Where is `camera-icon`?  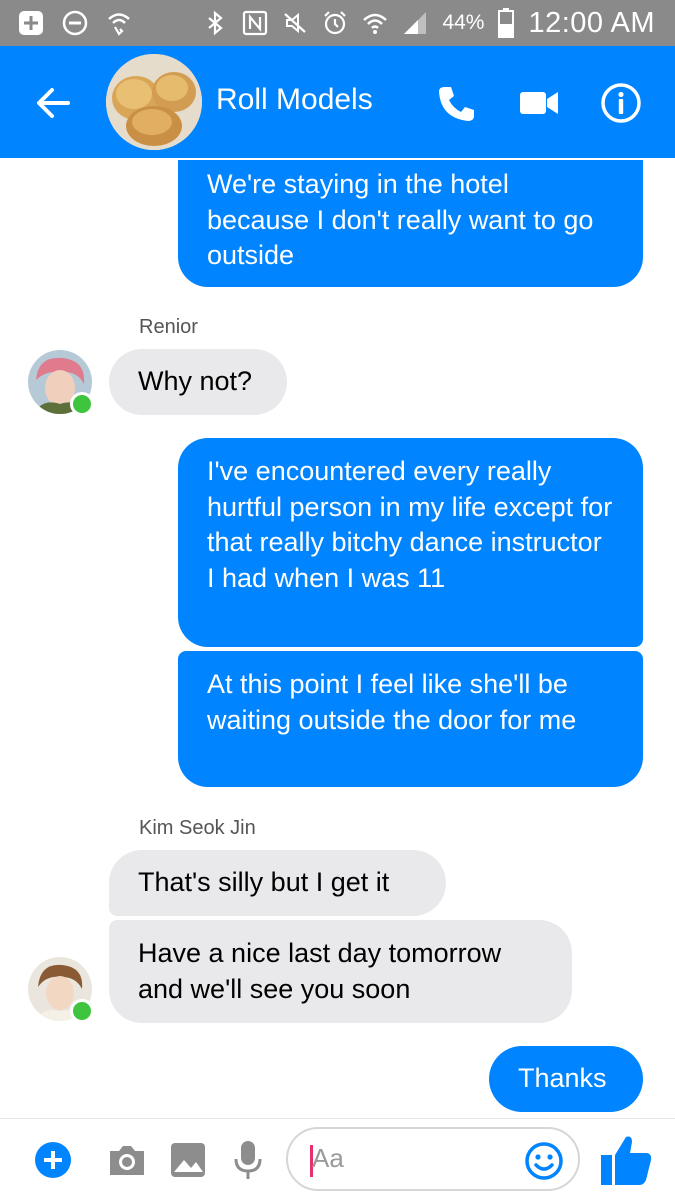
camera-icon is located at coordinates (127, 1160).